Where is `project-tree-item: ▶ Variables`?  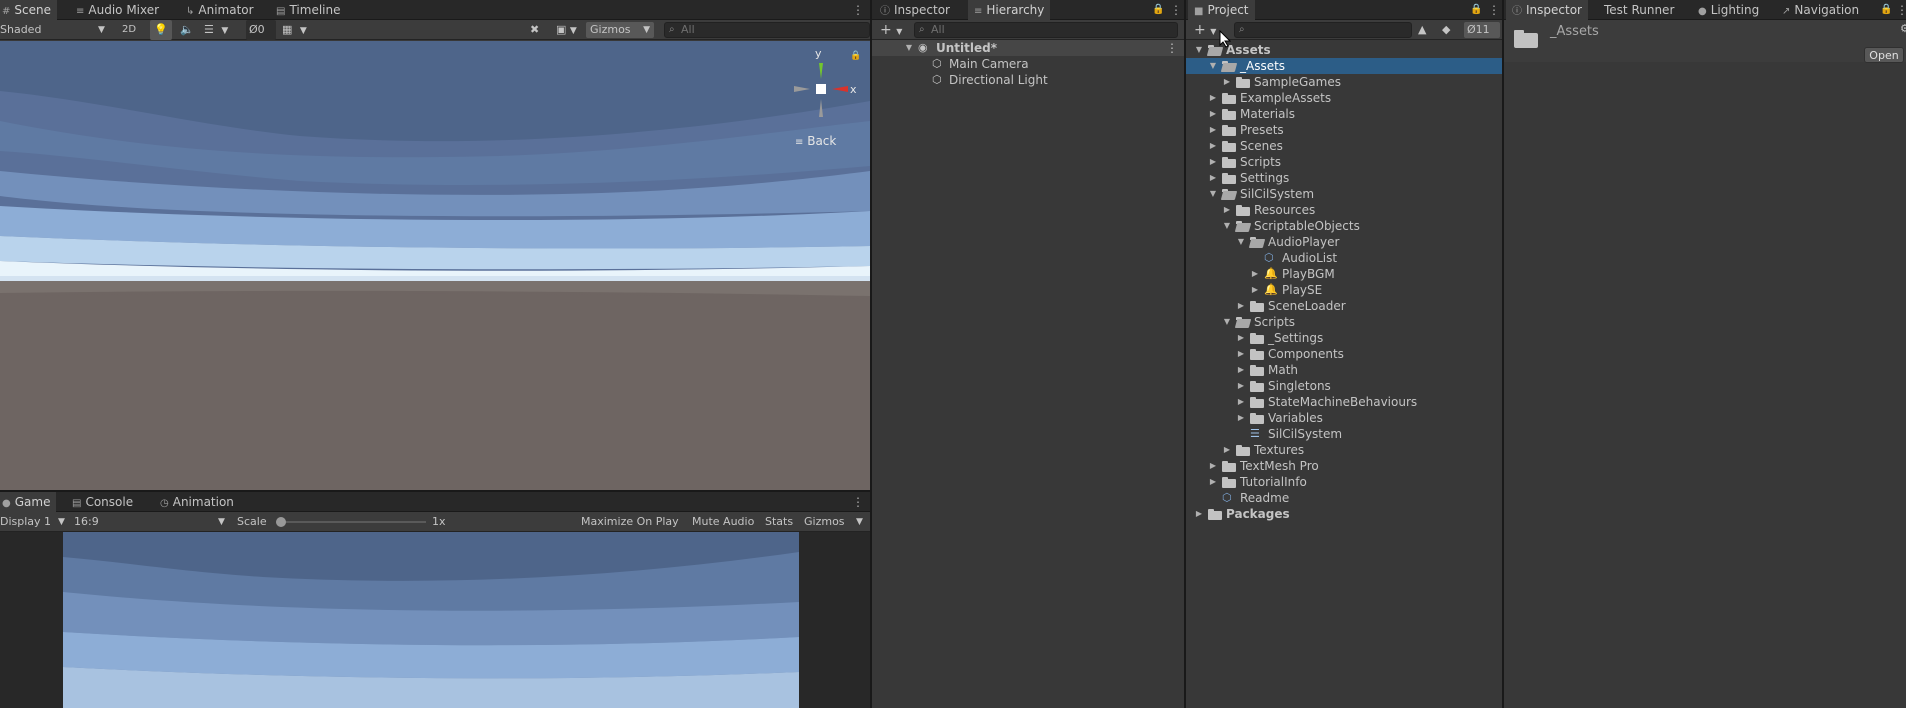
project-tree-item: ▶ Variables is located at coordinates (1344, 418).